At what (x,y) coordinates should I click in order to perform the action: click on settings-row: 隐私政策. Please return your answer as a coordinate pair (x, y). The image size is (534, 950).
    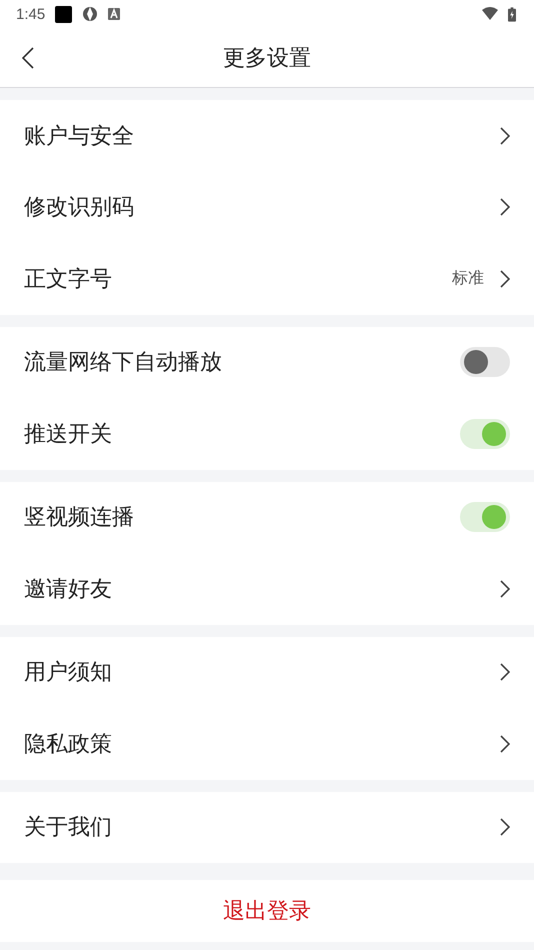
    Looking at the image, I should click on (267, 744).